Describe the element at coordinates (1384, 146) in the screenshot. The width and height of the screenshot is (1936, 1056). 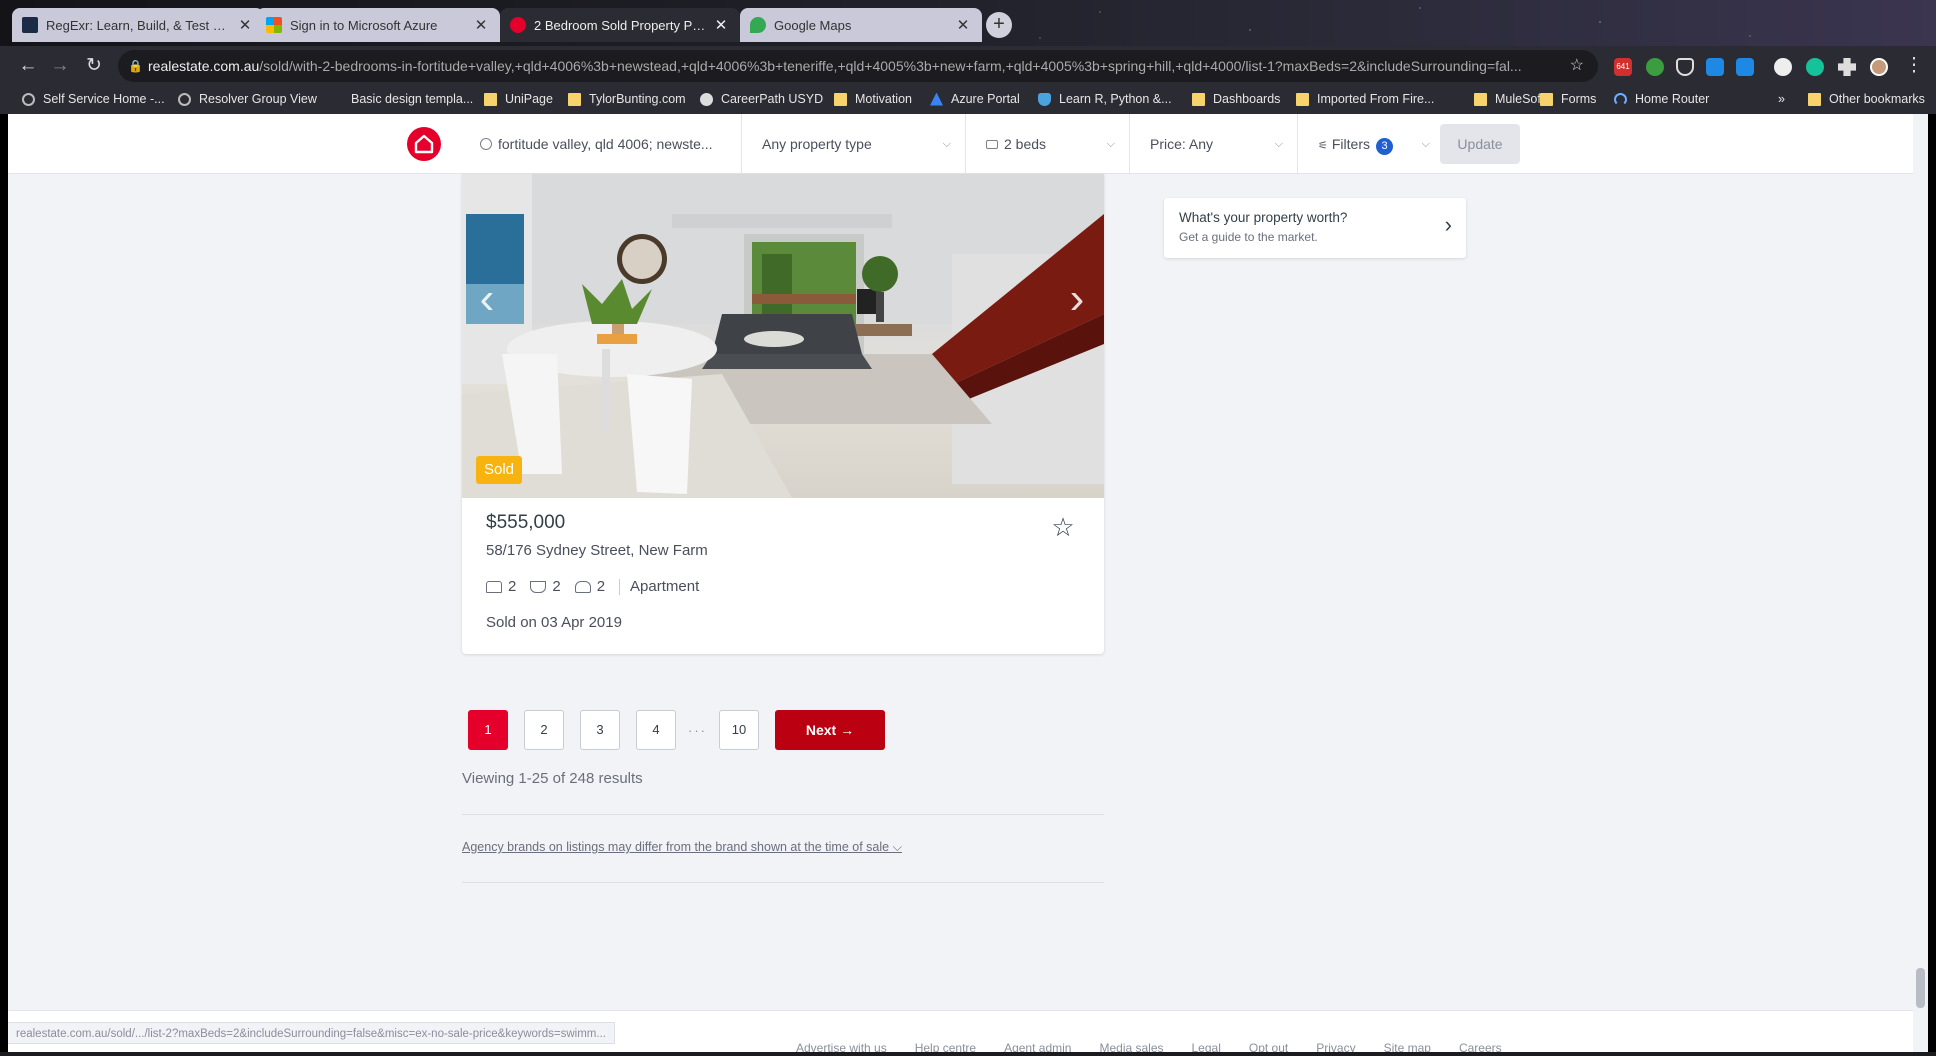
I see `filters-count-badge: 3` at that location.